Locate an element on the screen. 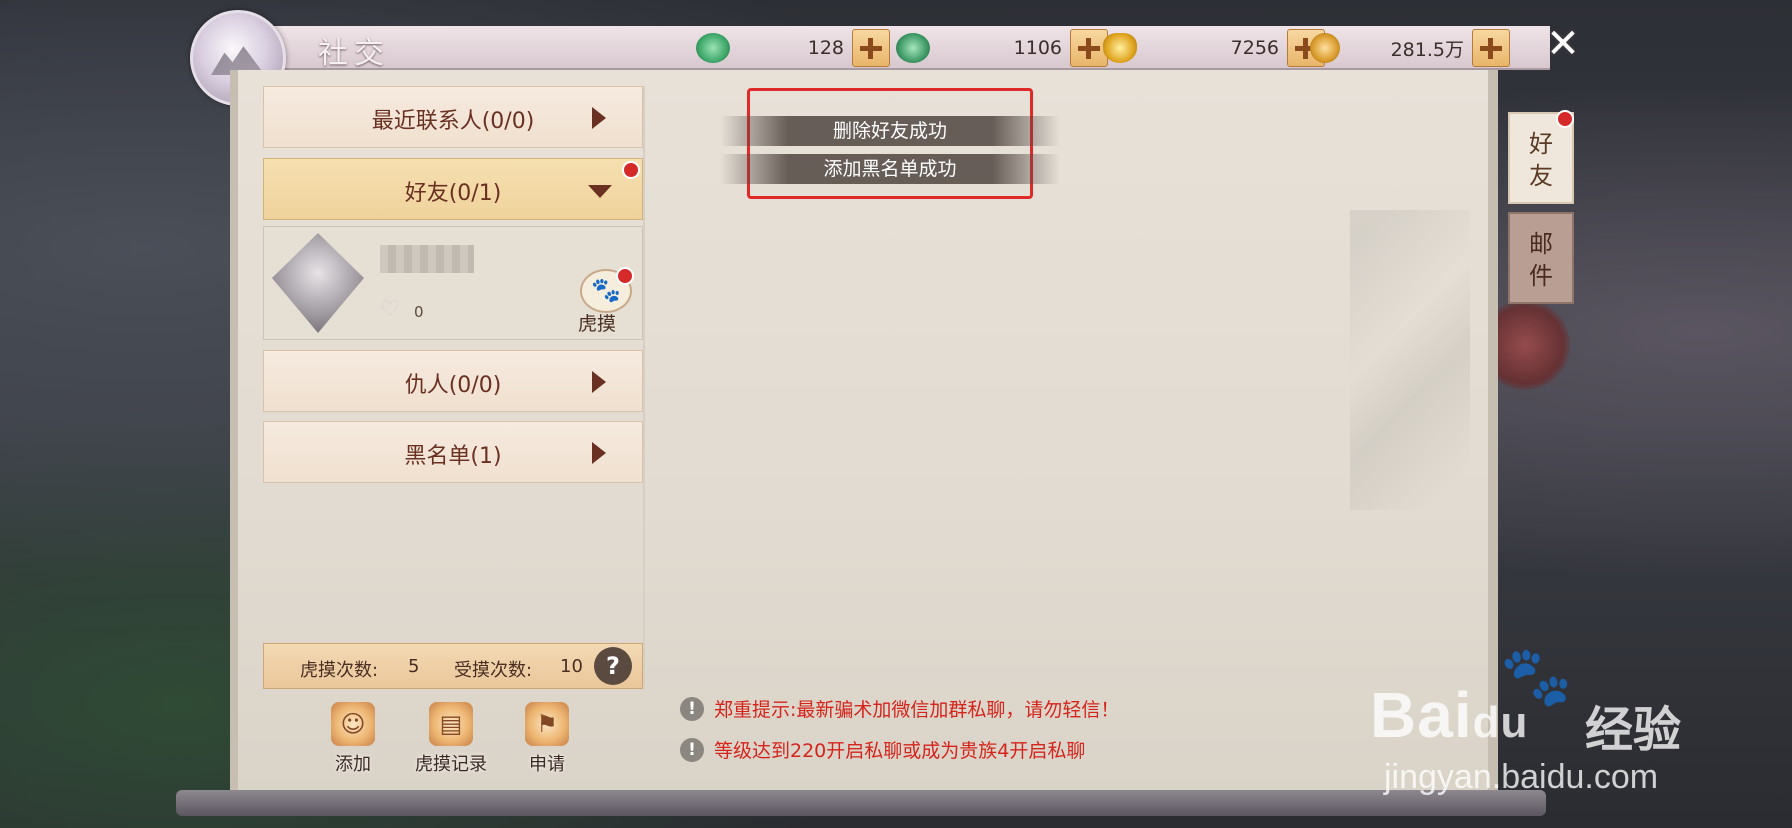 The image size is (1792, 828). category-enemies: 仇人(0/0) is located at coordinates (453, 381).